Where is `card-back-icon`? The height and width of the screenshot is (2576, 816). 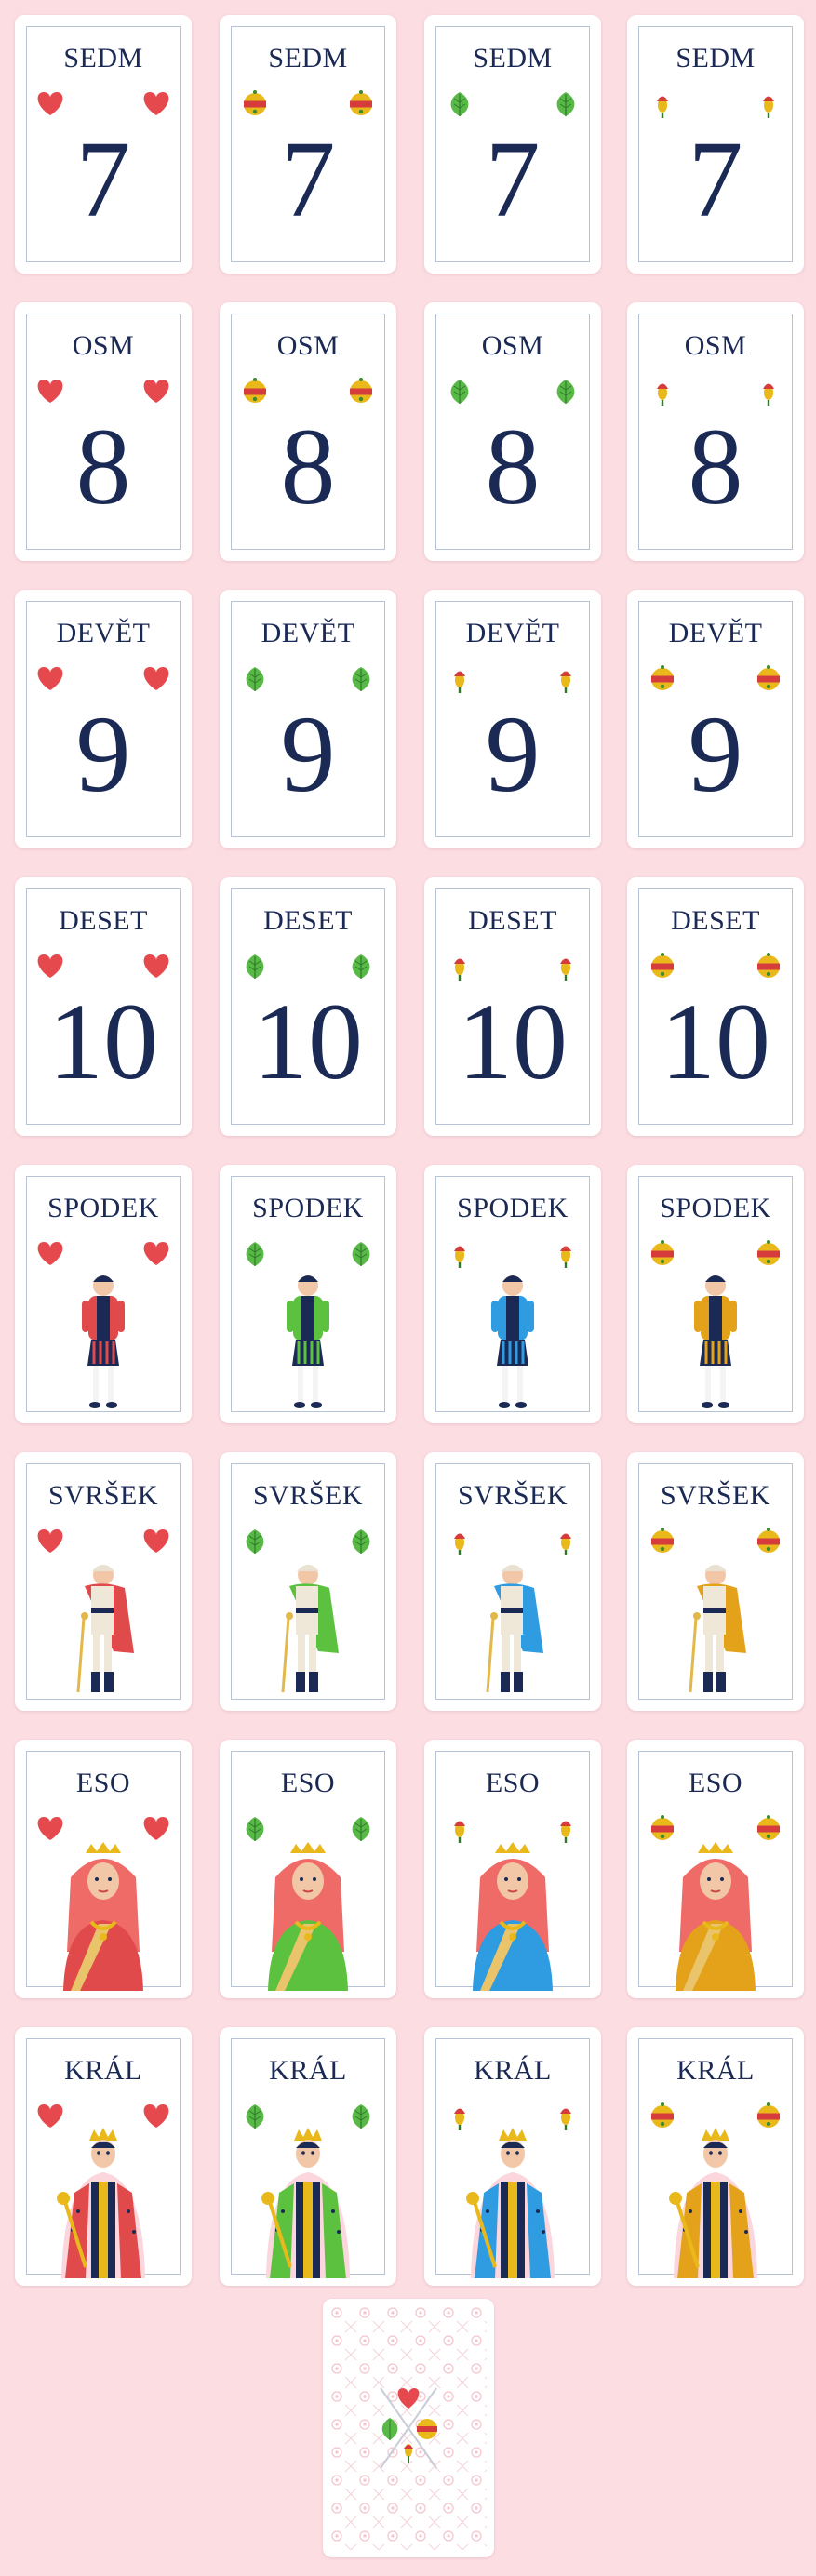 card-back-icon is located at coordinates (408, 2428).